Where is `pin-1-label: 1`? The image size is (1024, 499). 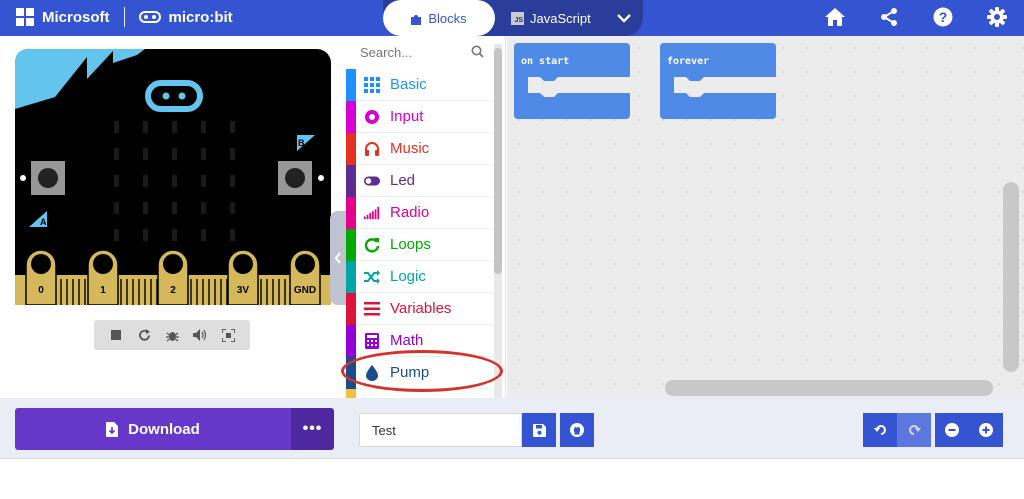
pin-1-label: 1 is located at coordinates (103, 290).